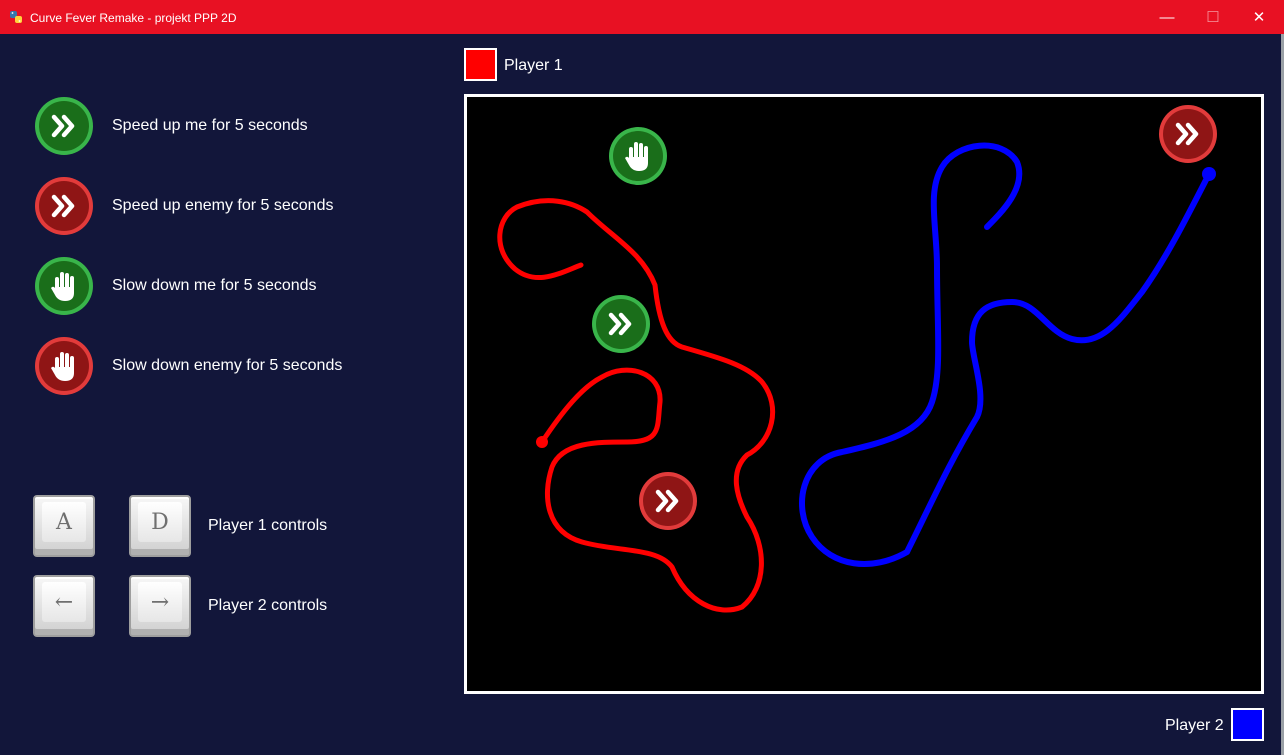  What do you see at coordinates (64, 602) in the screenshot?
I see `arrow-left-icon: ←` at bounding box center [64, 602].